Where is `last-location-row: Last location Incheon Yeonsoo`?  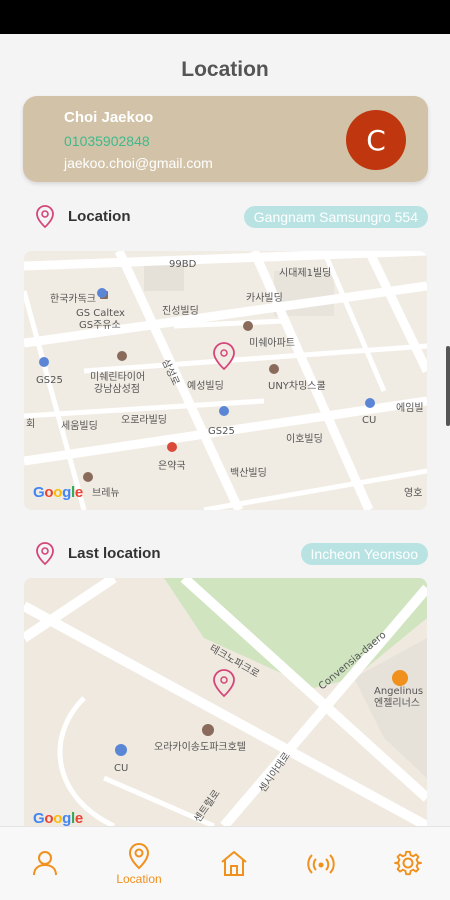 last-location-row: Last location Incheon Yeonsoo is located at coordinates (225, 554).